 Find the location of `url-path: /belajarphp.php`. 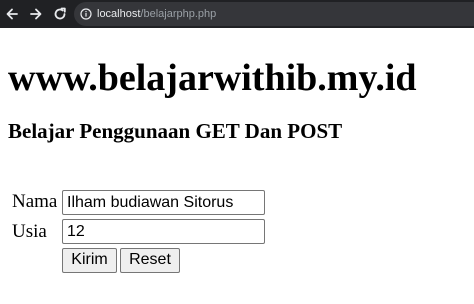

url-path: /belajarphp.php is located at coordinates (178, 14).